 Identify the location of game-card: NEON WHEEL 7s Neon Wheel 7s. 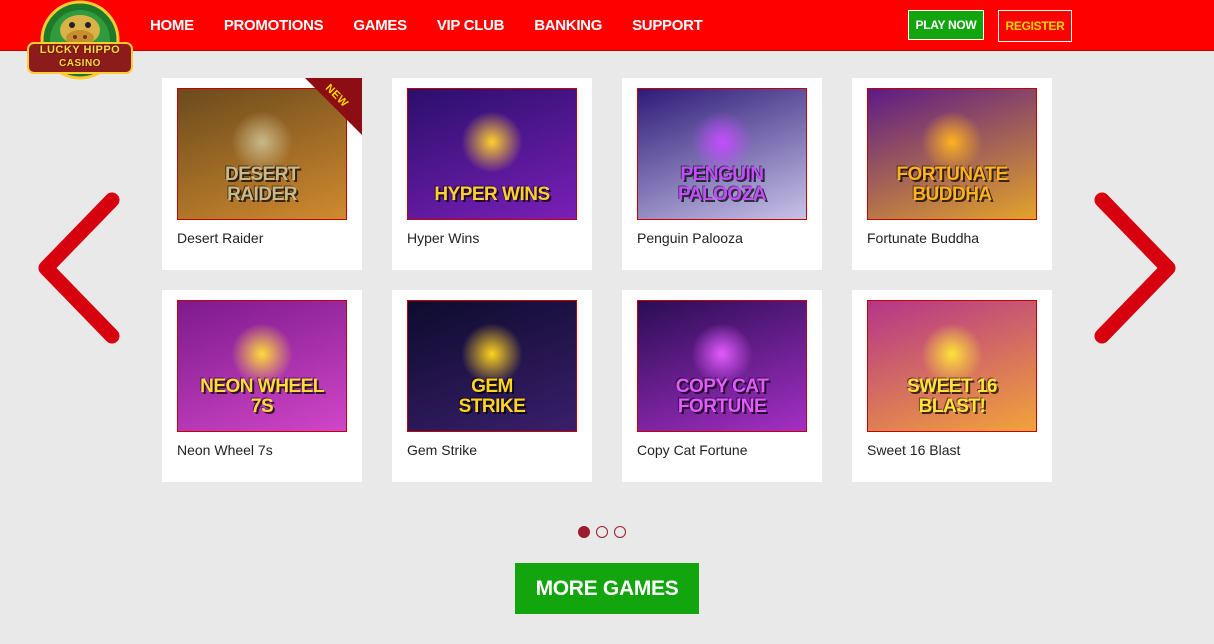
(262, 386).